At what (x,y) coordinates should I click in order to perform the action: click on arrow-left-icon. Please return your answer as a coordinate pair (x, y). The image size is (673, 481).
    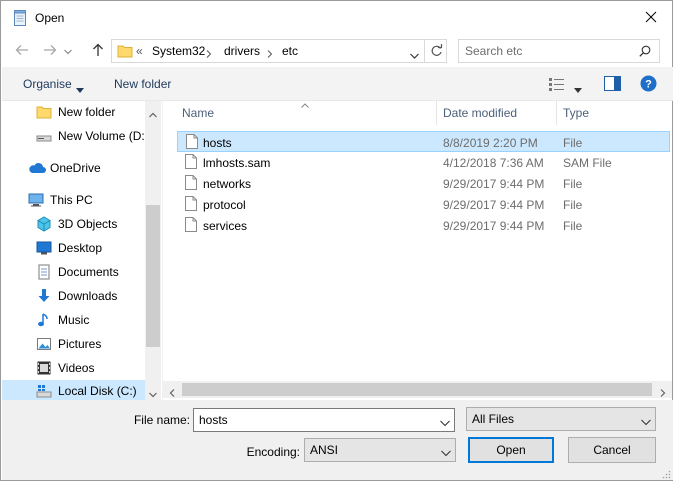
    Looking at the image, I should click on (22, 51).